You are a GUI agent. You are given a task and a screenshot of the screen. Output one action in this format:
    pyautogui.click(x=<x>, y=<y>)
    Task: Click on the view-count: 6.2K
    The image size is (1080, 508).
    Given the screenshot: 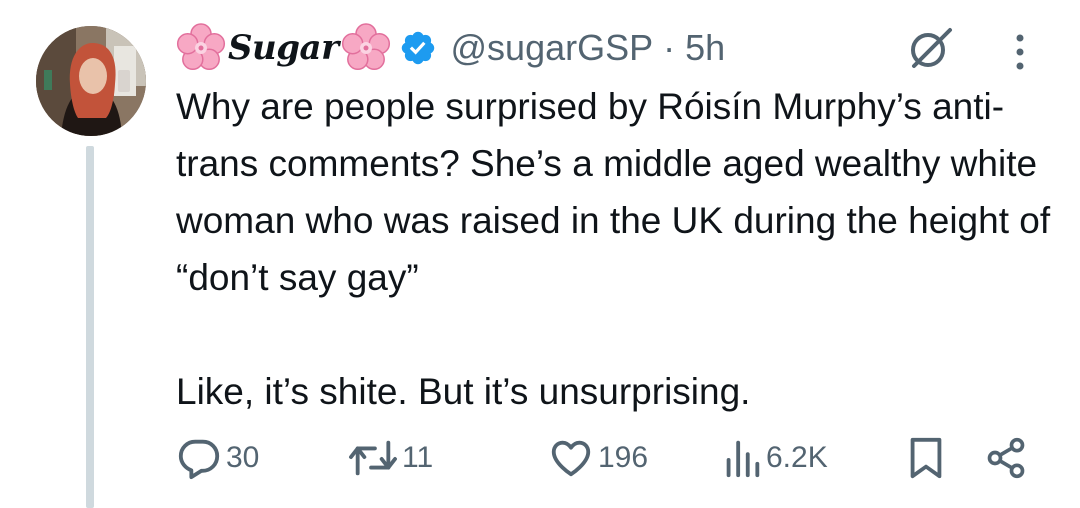 What is the action you would take?
    pyautogui.click(x=797, y=457)
    